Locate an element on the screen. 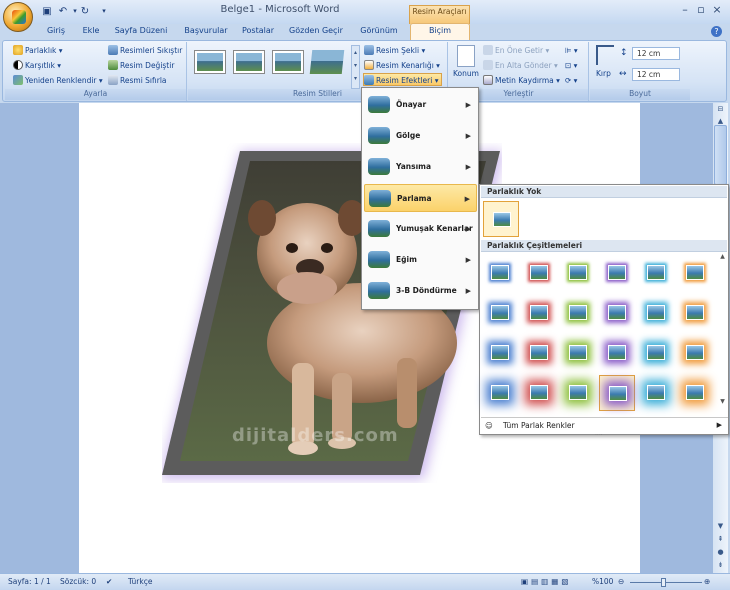  tab-ekle: Ekle is located at coordinates (91, 32).